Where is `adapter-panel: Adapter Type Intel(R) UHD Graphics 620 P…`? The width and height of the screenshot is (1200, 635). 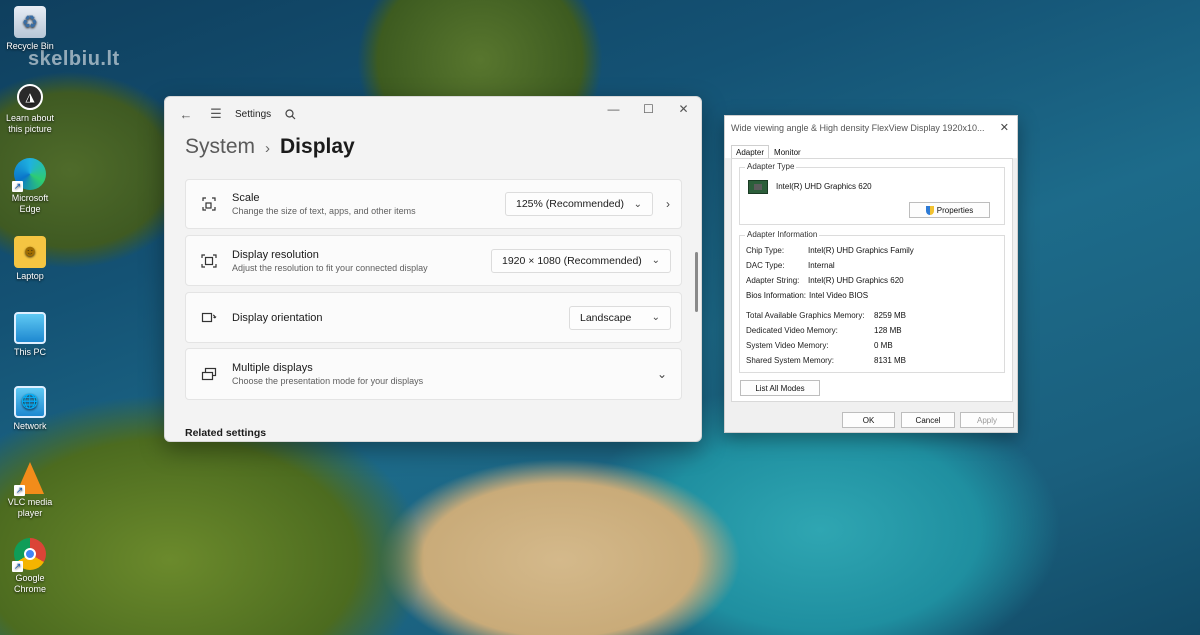 adapter-panel: Adapter Type Intel(R) UHD Graphics 620 P… is located at coordinates (872, 280).